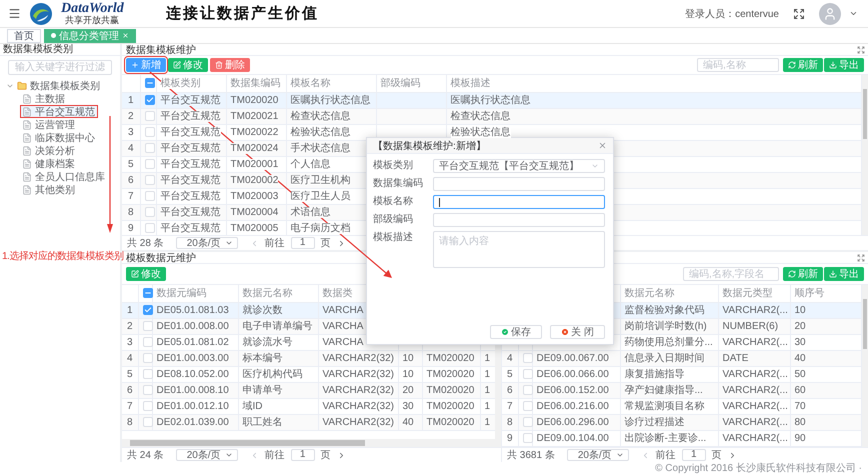 This screenshot has height=474, width=868. What do you see at coordinates (519, 202) in the screenshot?
I see `input-field` at bounding box center [519, 202].